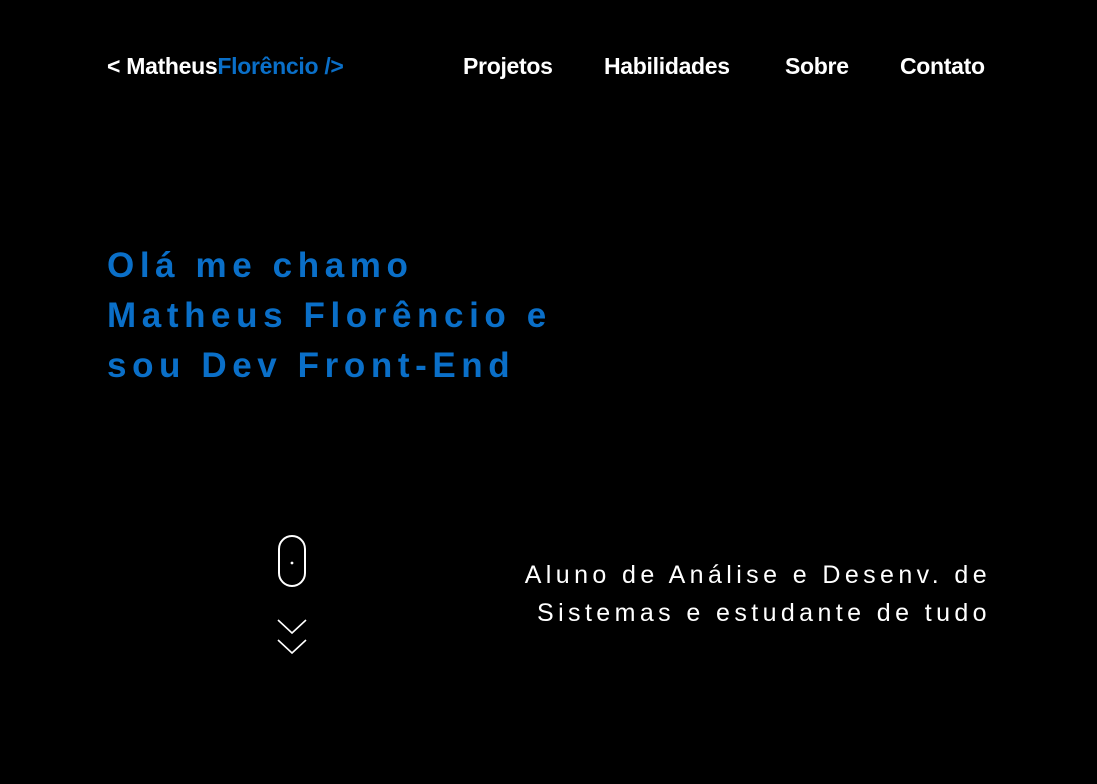 The height and width of the screenshot is (784, 1097). I want to click on nav-item-contato: Contato, so click(942, 66).